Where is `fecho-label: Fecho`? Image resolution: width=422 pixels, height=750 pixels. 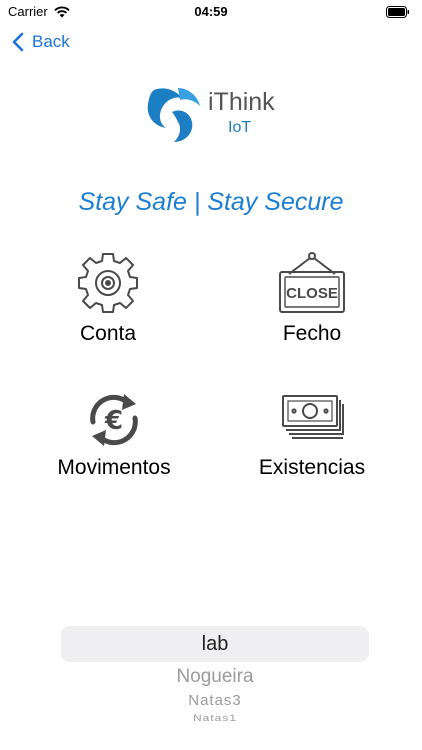 fecho-label: Fecho is located at coordinates (312, 333).